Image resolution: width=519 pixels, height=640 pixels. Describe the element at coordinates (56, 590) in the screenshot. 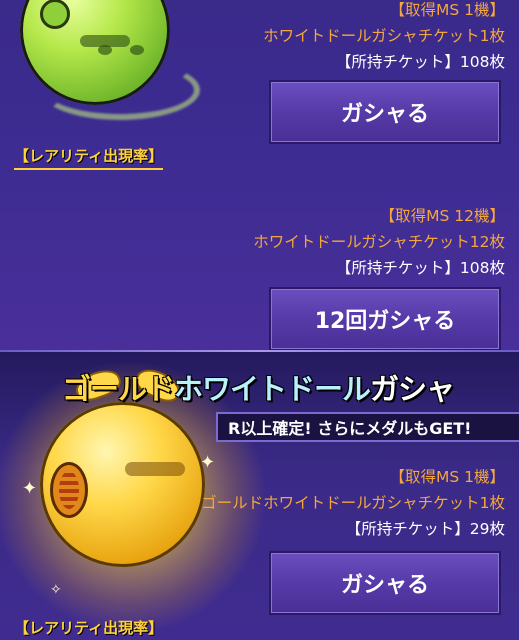

I see `sparkle-icon: ✧` at that location.